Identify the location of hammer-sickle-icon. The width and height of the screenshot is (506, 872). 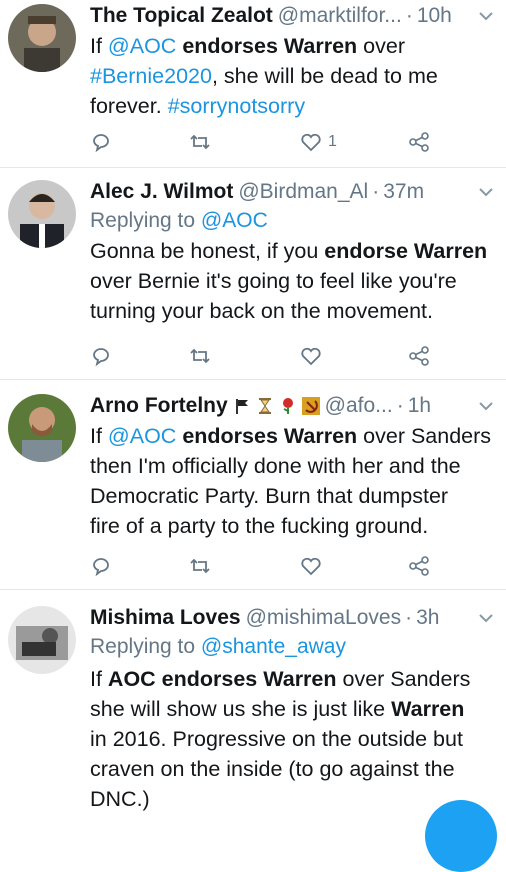
(310, 406).